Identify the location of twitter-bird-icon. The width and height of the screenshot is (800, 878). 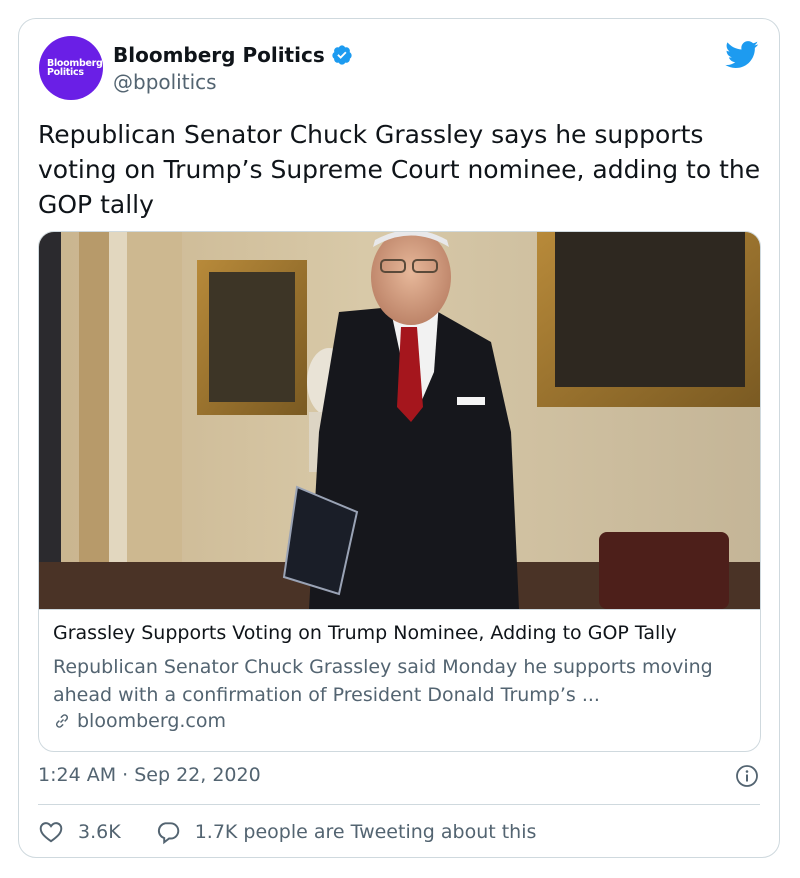
(742, 55).